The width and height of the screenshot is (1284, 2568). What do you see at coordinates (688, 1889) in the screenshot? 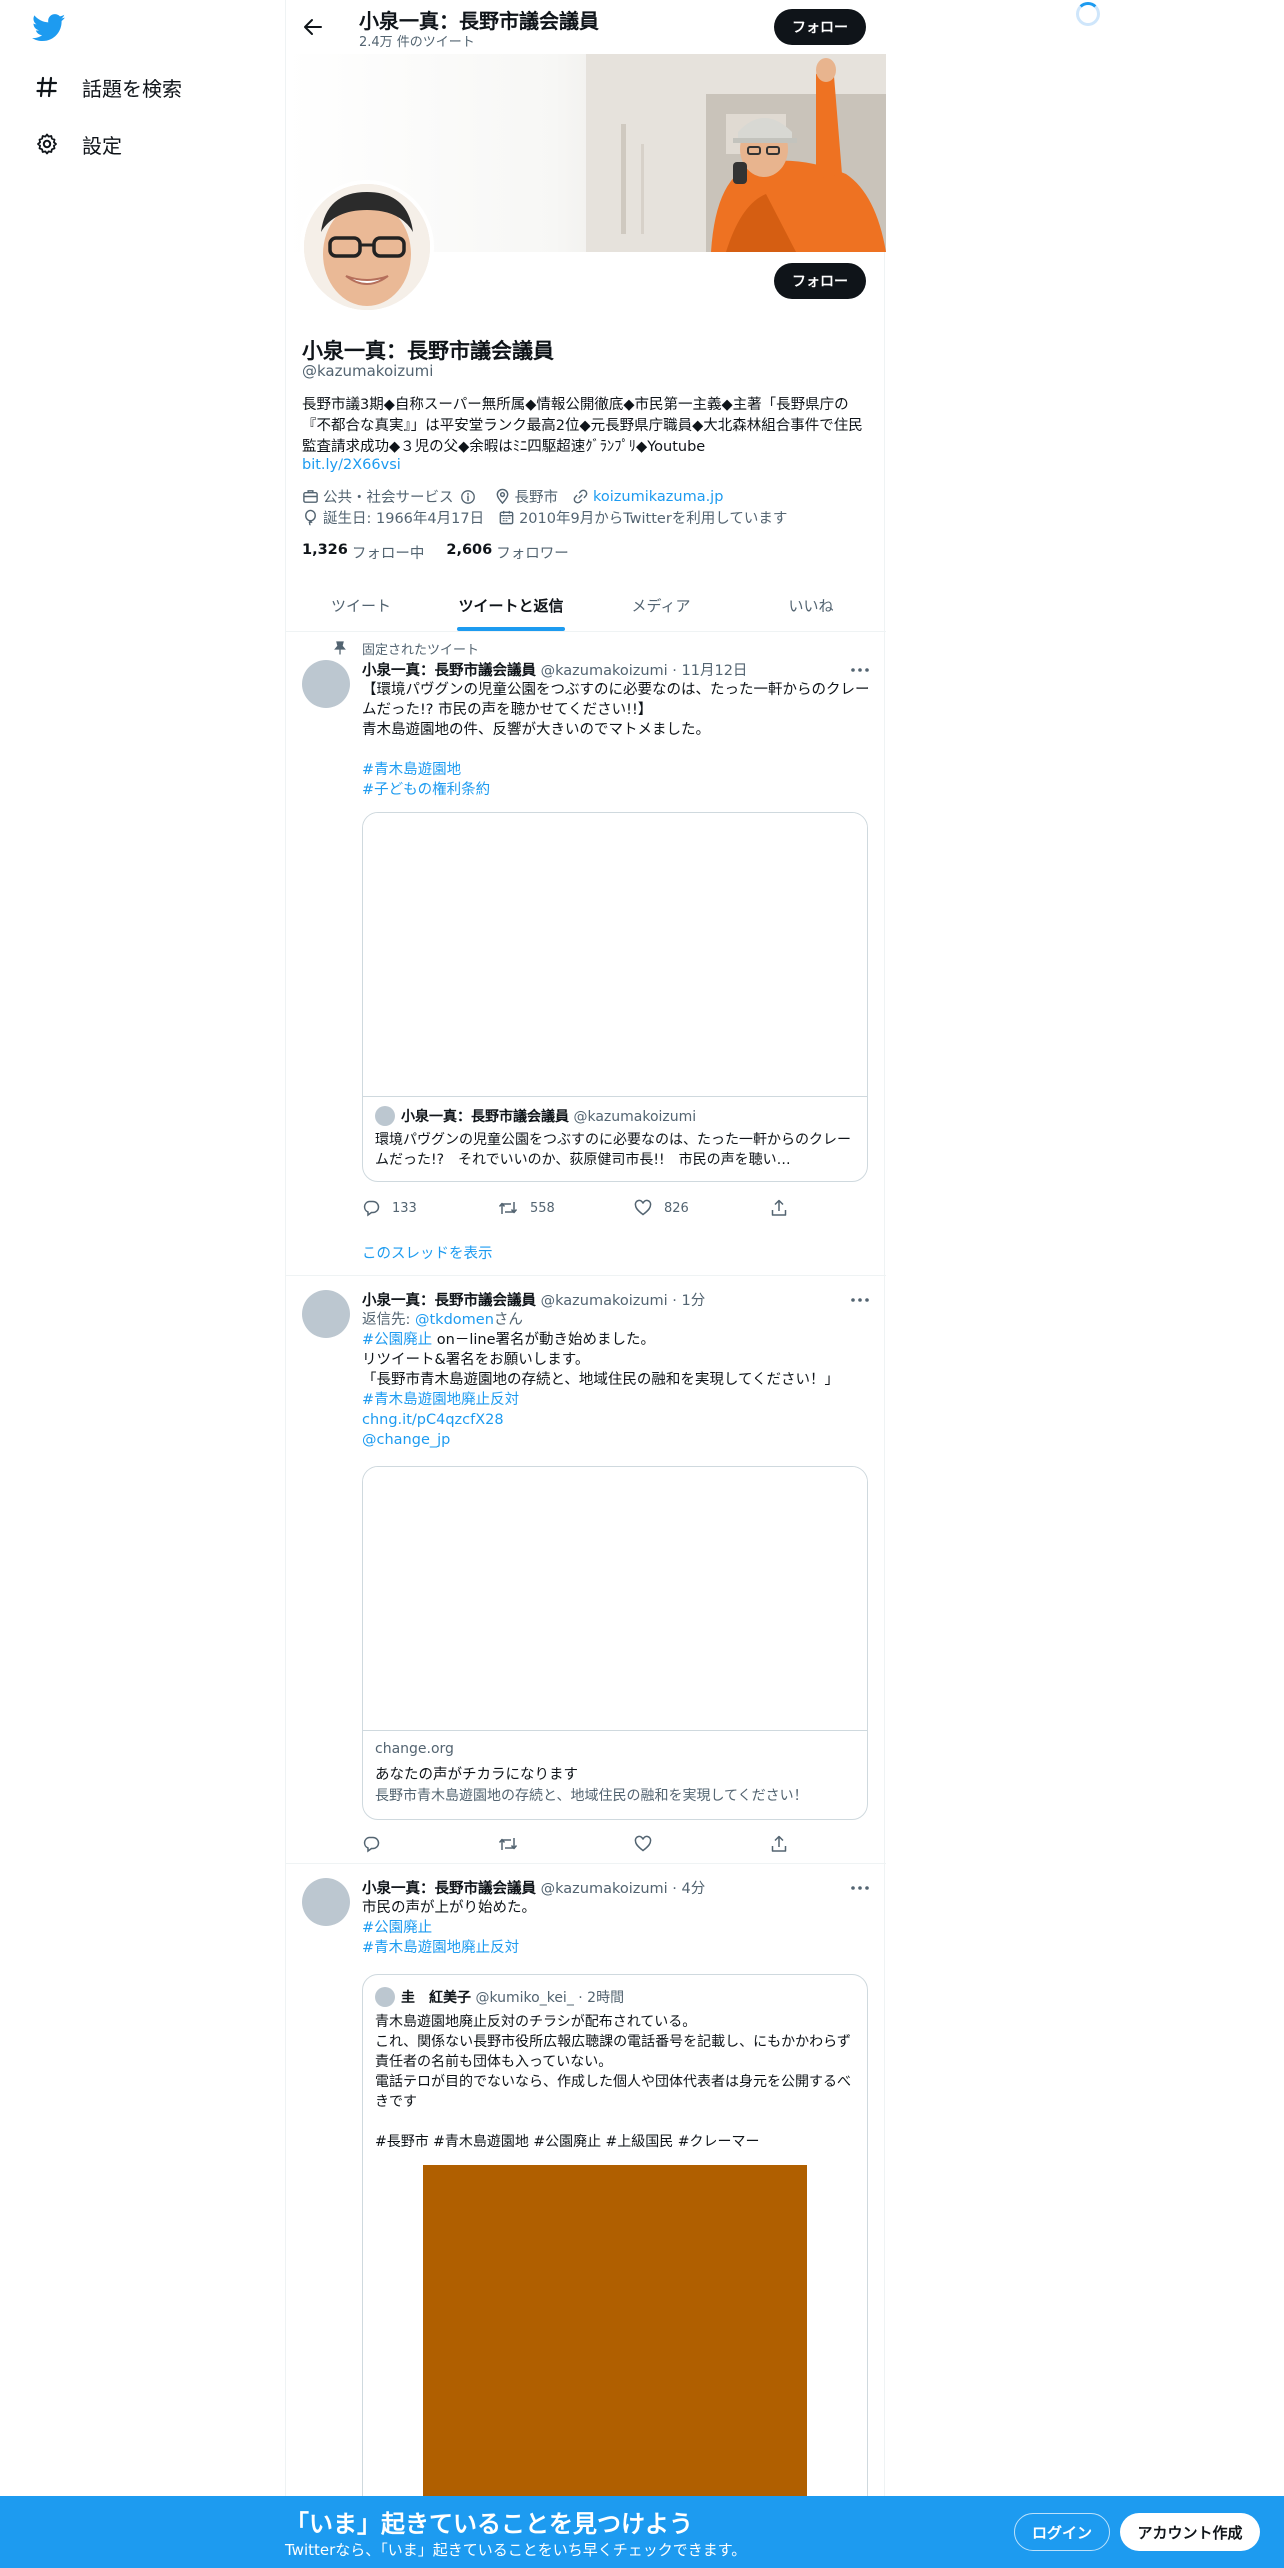
I see `tweet-time: · 4分` at bounding box center [688, 1889].